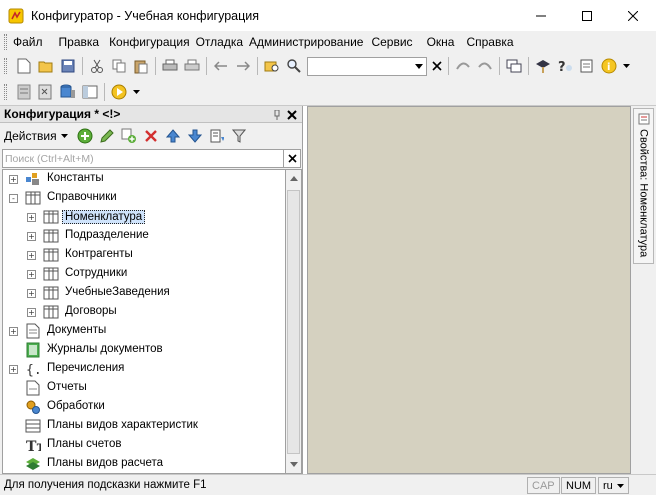 This screenshot has height=495, width=656. Describe the element at coordinates (144, 464) in the screenshot. I see `tree-item: Планы видов расчета` at that location.